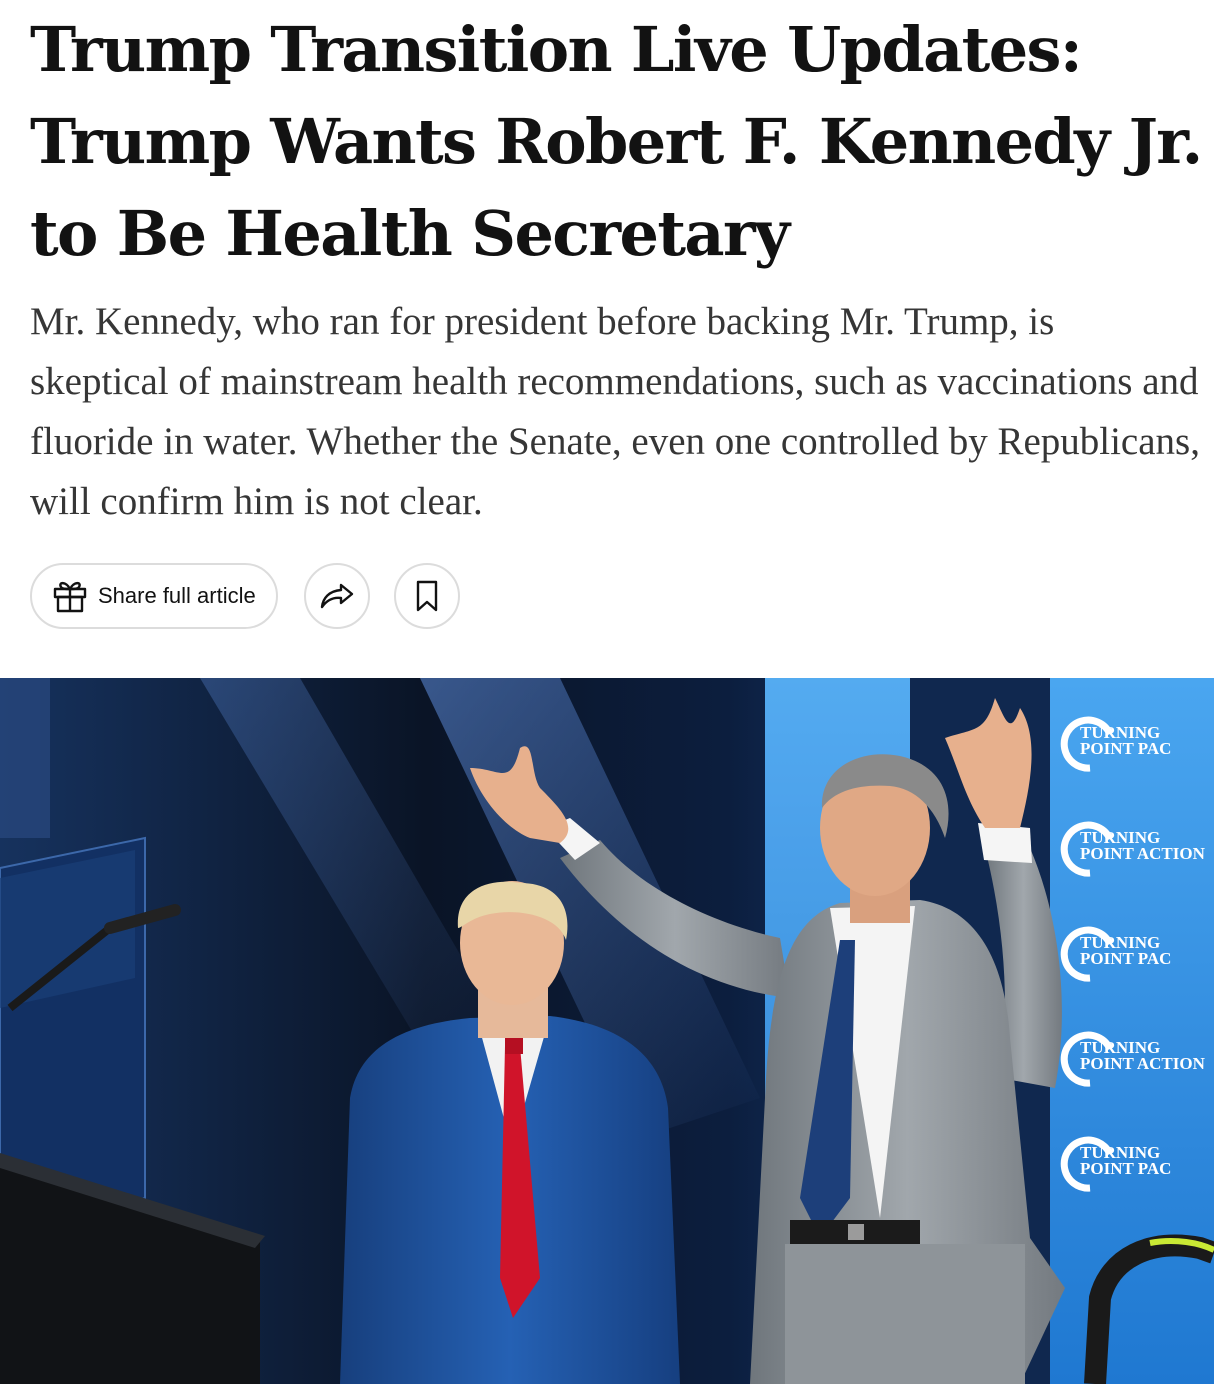 The width and height of the screenshot is (1214, 1384). I want to click on share-arrow-icon, so click(337, 596).